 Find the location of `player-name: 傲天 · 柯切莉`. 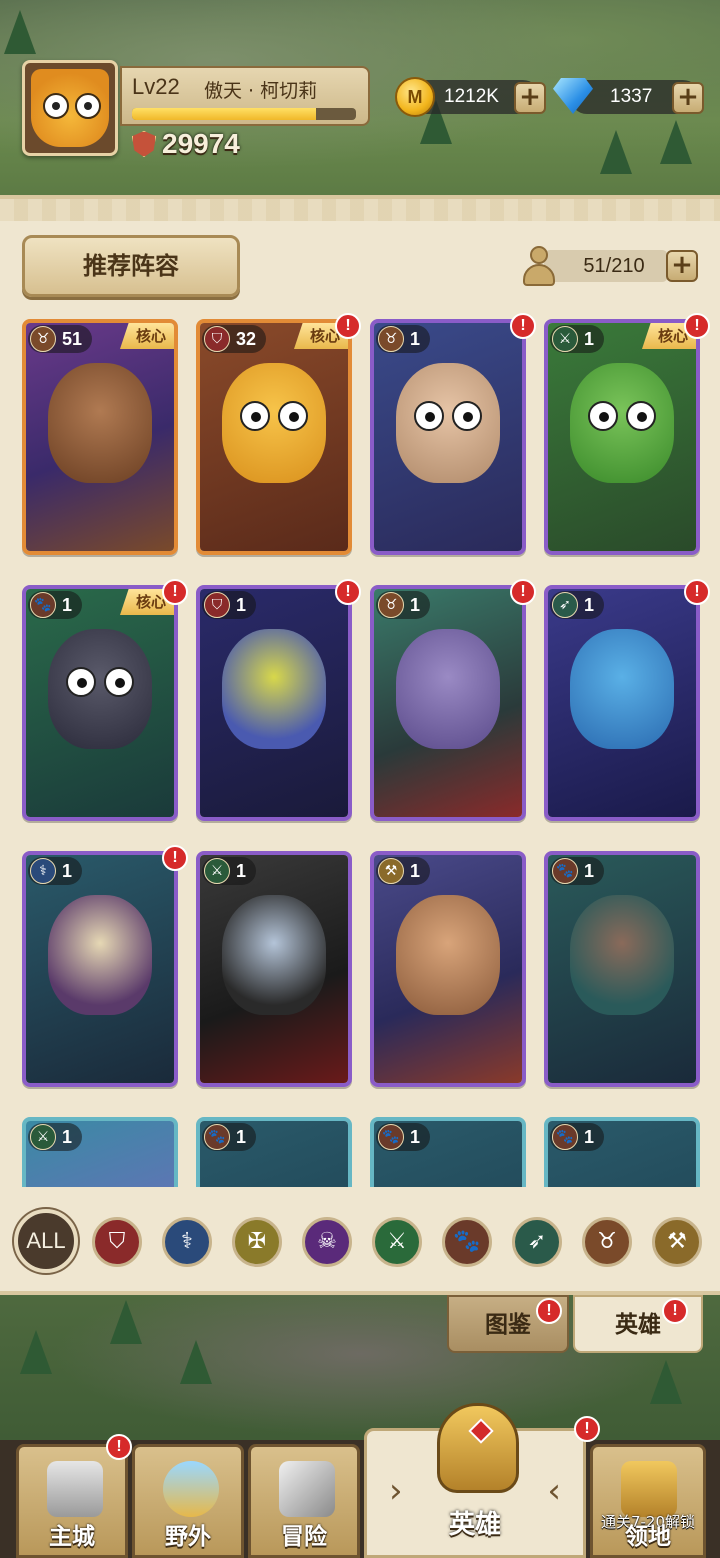

player-name: 傲天 · 柯切莉 is located at coordinates (261, 91).